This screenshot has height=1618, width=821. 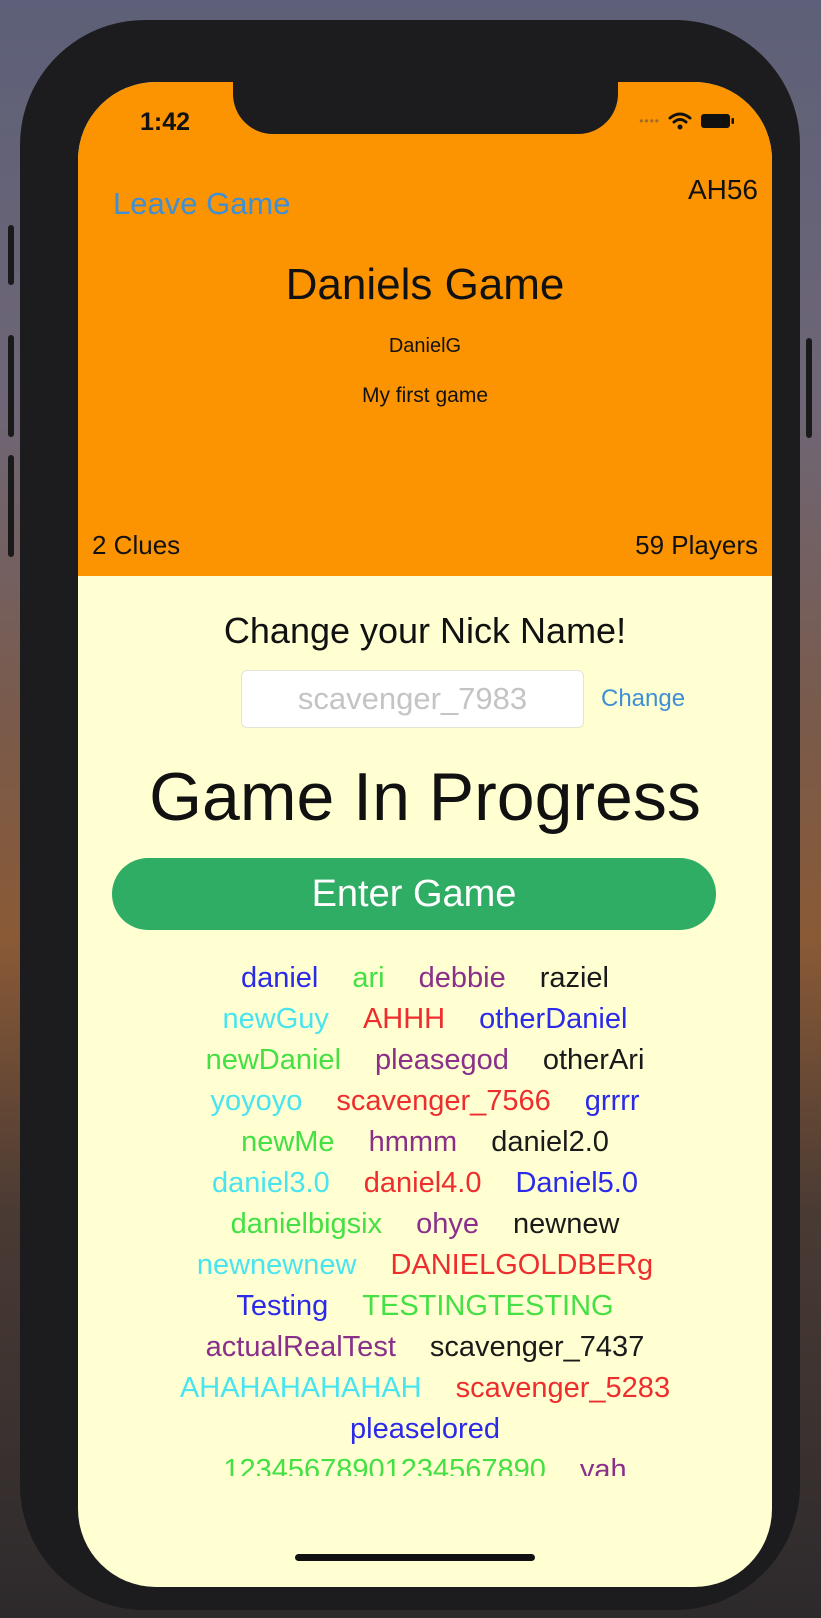 I want to click on player-name: grrrr, so click(x=612, y=1101).